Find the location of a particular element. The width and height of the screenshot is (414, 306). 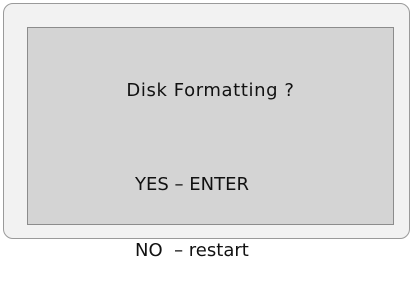

option-no-restart: NO – restart is located at coordinates (192, 250).